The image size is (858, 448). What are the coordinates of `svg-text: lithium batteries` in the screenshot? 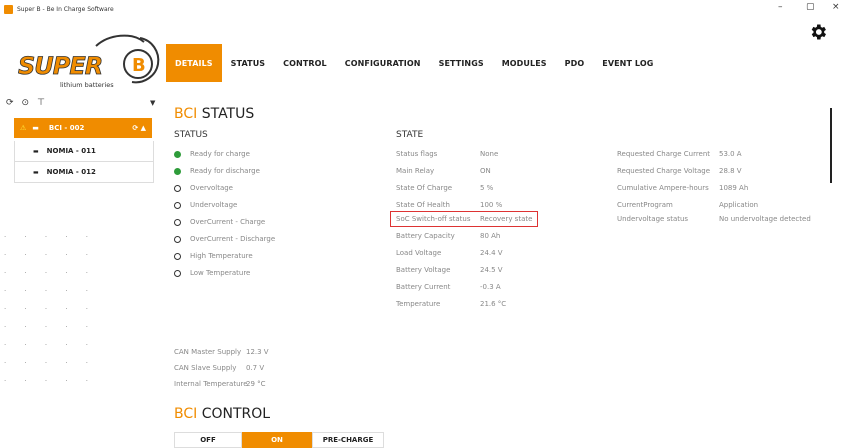 It's located at (87, 85).